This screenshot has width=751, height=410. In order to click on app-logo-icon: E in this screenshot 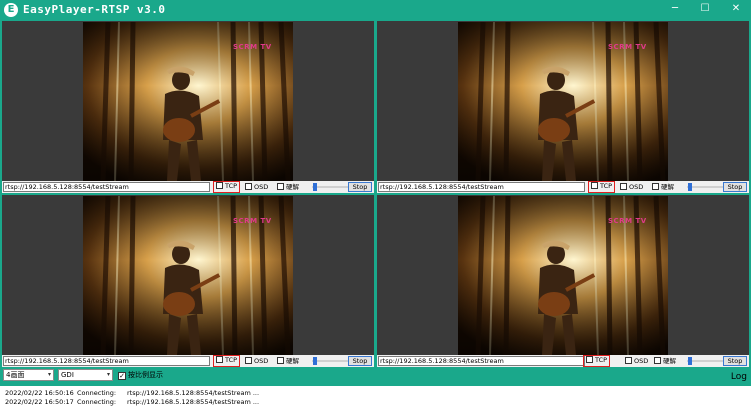, I will do `click(11, 10)`.